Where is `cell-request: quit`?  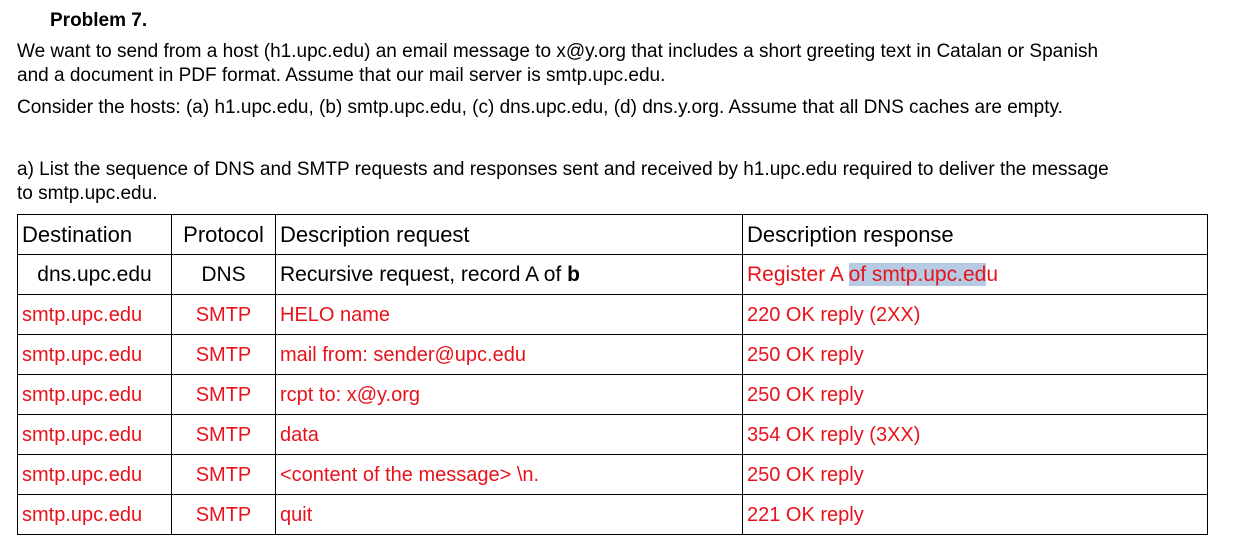
cell-request: quit is located at coordinates (509, 514).